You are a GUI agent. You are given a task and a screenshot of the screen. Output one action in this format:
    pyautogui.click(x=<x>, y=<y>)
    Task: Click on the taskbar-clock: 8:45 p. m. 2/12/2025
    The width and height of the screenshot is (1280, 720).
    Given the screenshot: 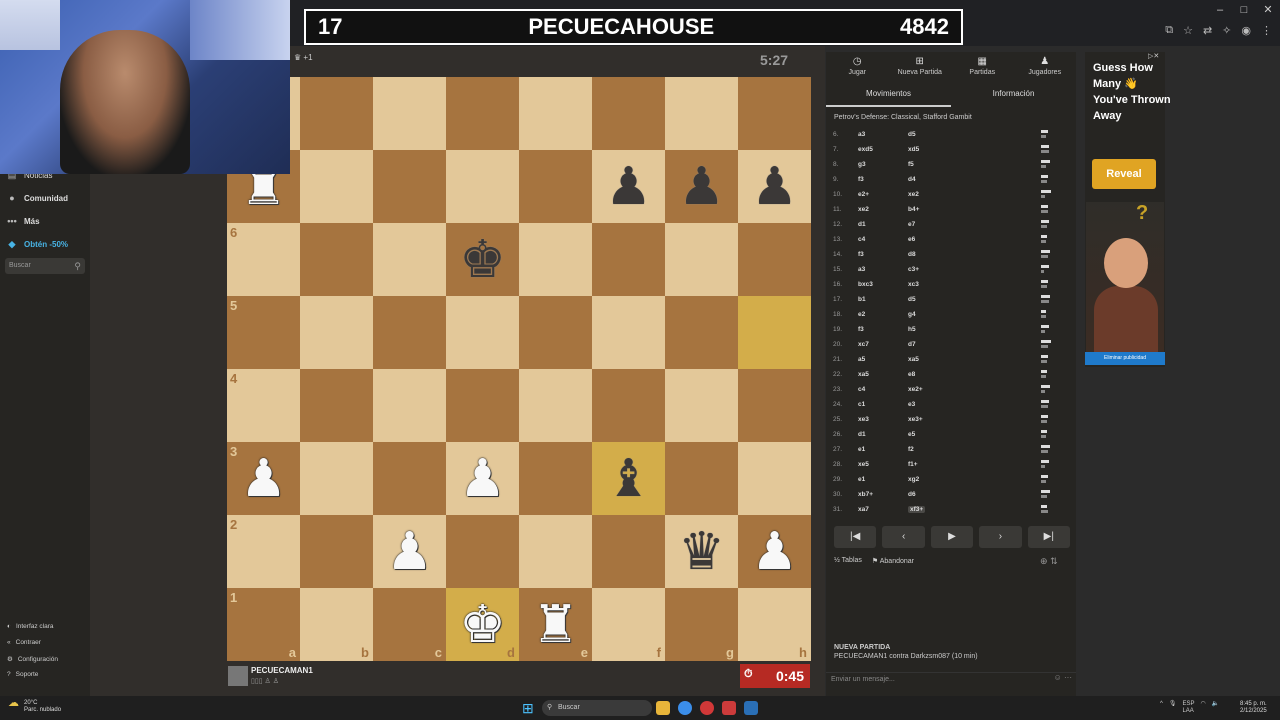 What is the action you would take?
    pyautogui.click(x=1253, y=708)
    